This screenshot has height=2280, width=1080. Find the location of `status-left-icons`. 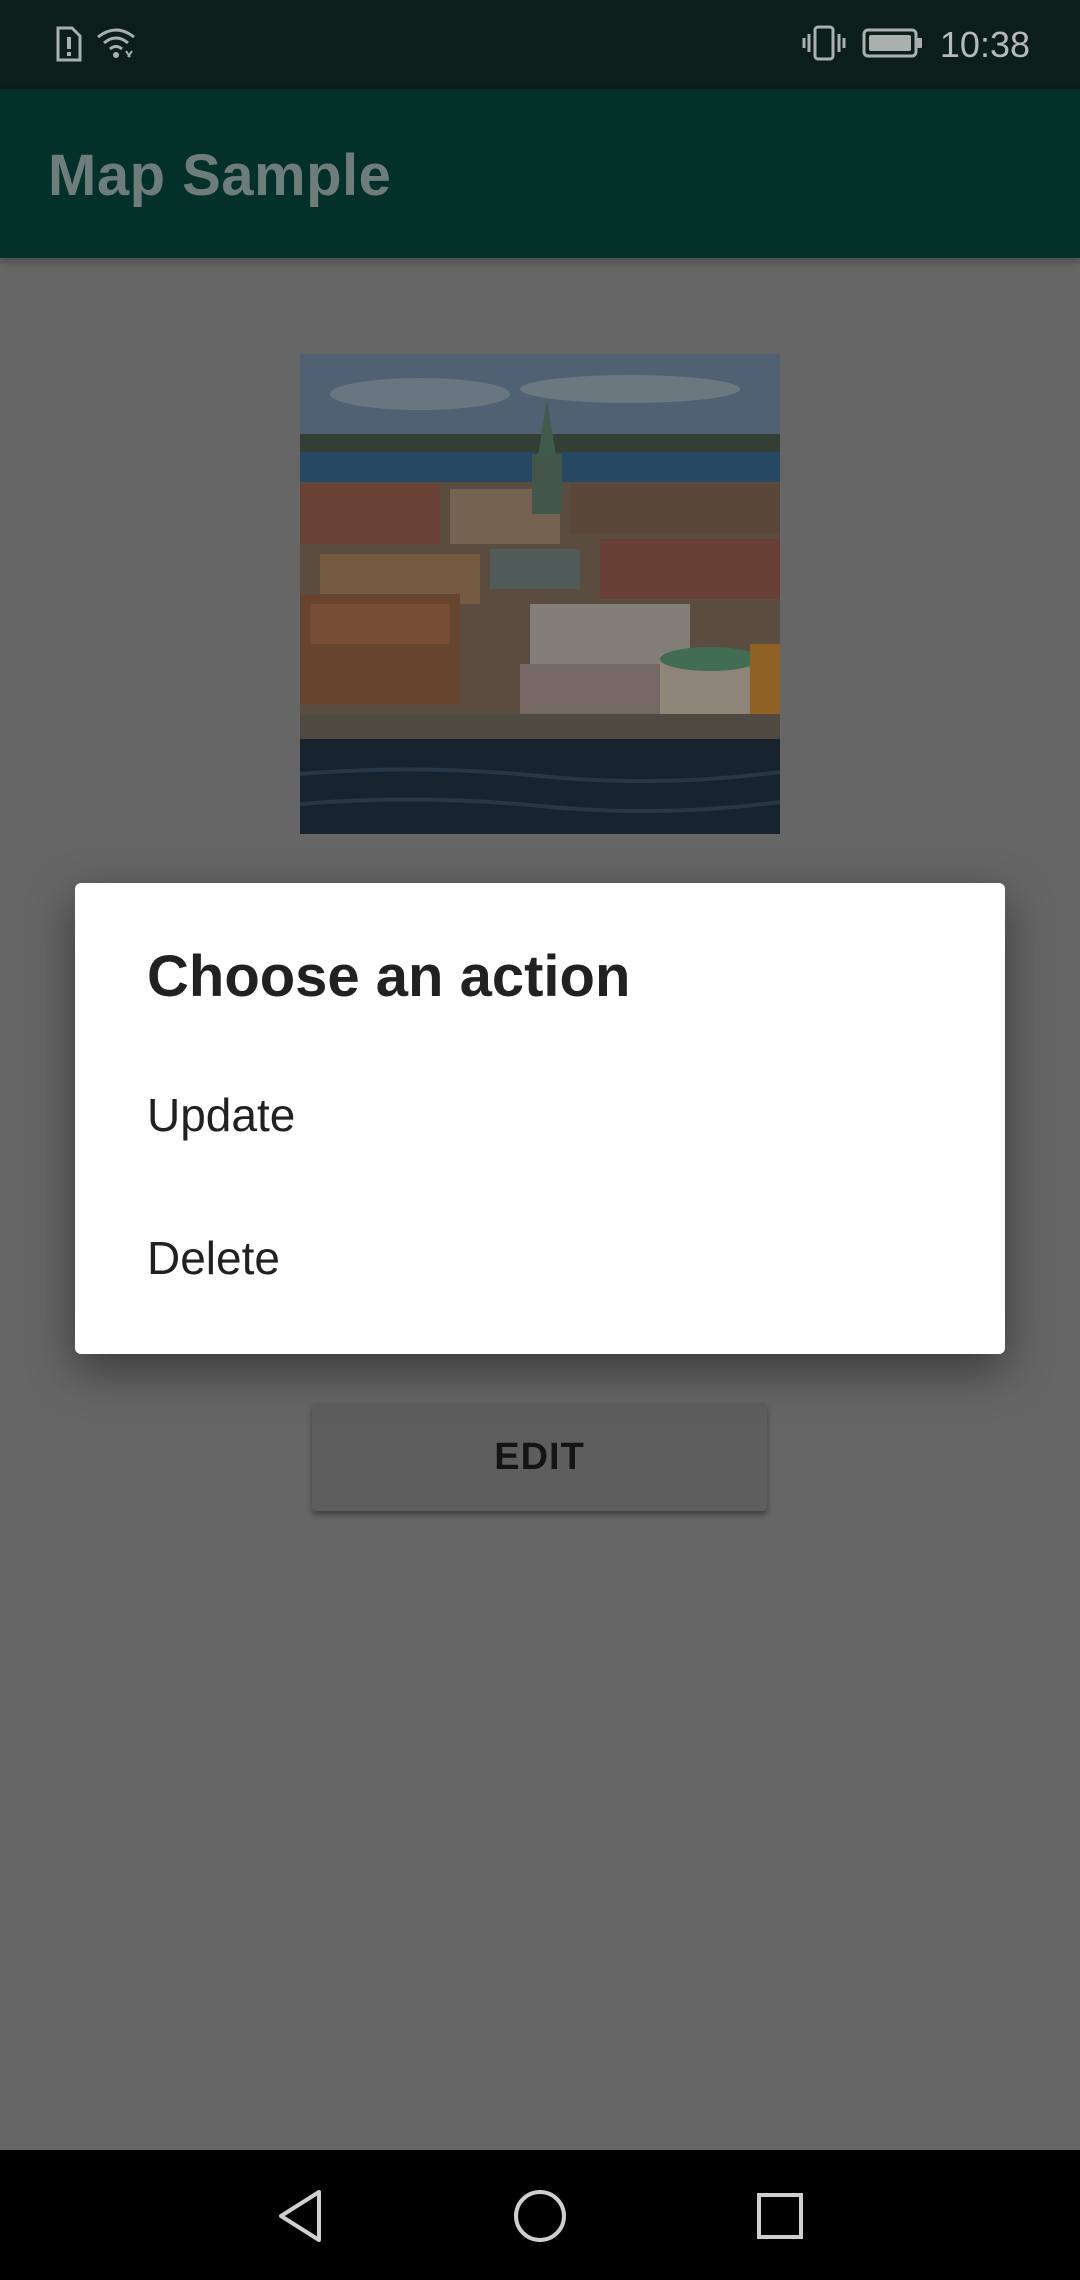

status-left-icons is located at coordinates (95, 46).